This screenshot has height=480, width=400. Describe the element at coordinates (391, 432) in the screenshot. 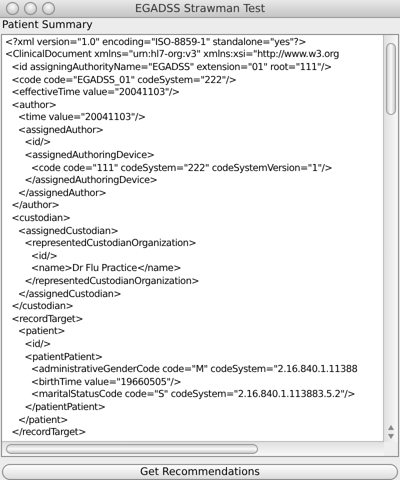

I see `scroll-arrows-icon` at that location.